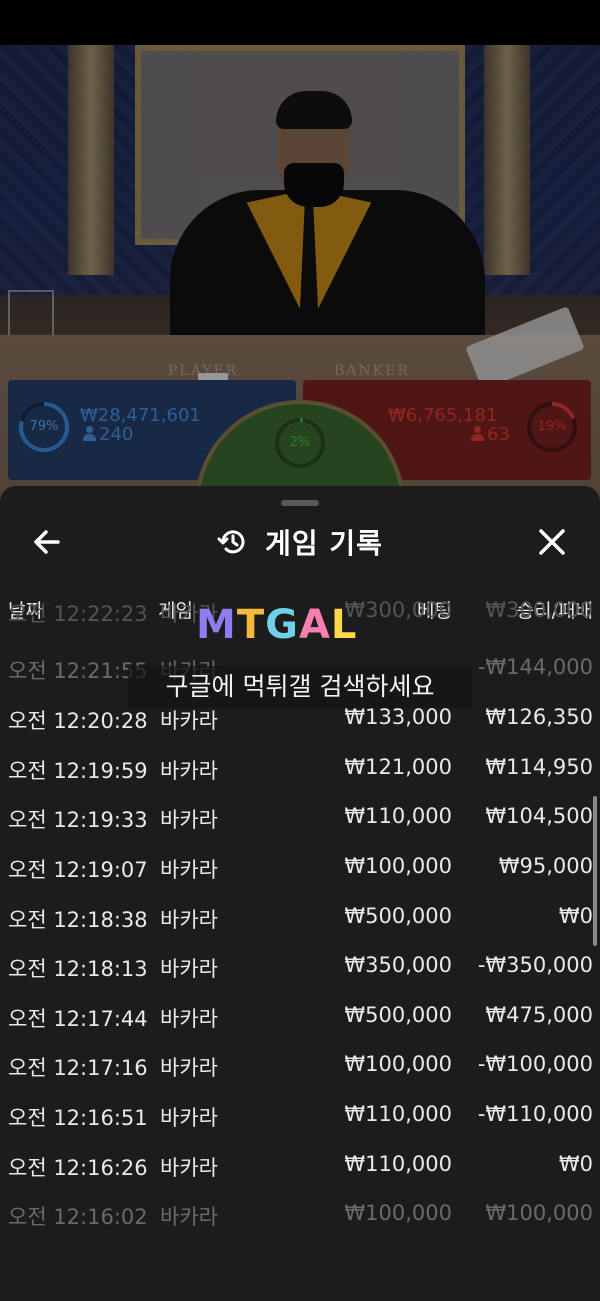 Image resolution: width=600 pixels, height=1301 pixels. What do you see at coordinates (300, 1115) in the screenshot?
I see `history-row: 오전 12:16:51 바카라 ₩110,000 -₩110,000` at bounding box center [300, 1115].